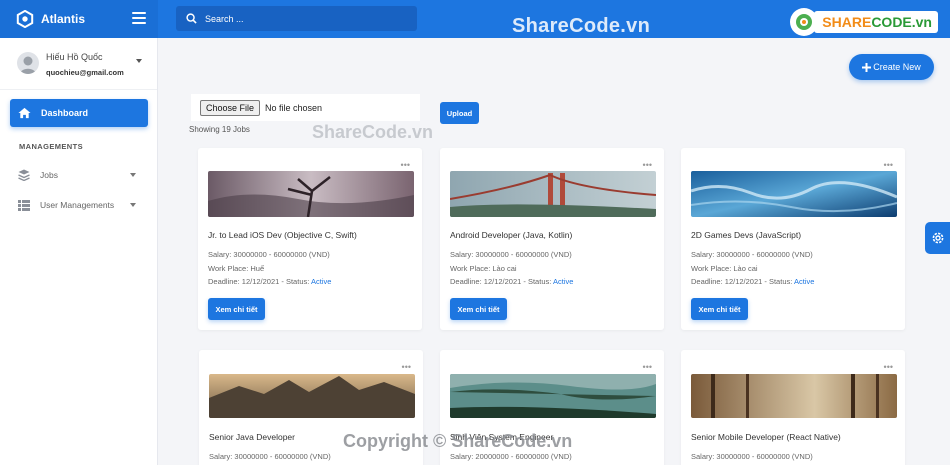  Describe the element at coordinates (252, 437) in the screenshot. I see `job-title: Senior Java Developer` at that location.